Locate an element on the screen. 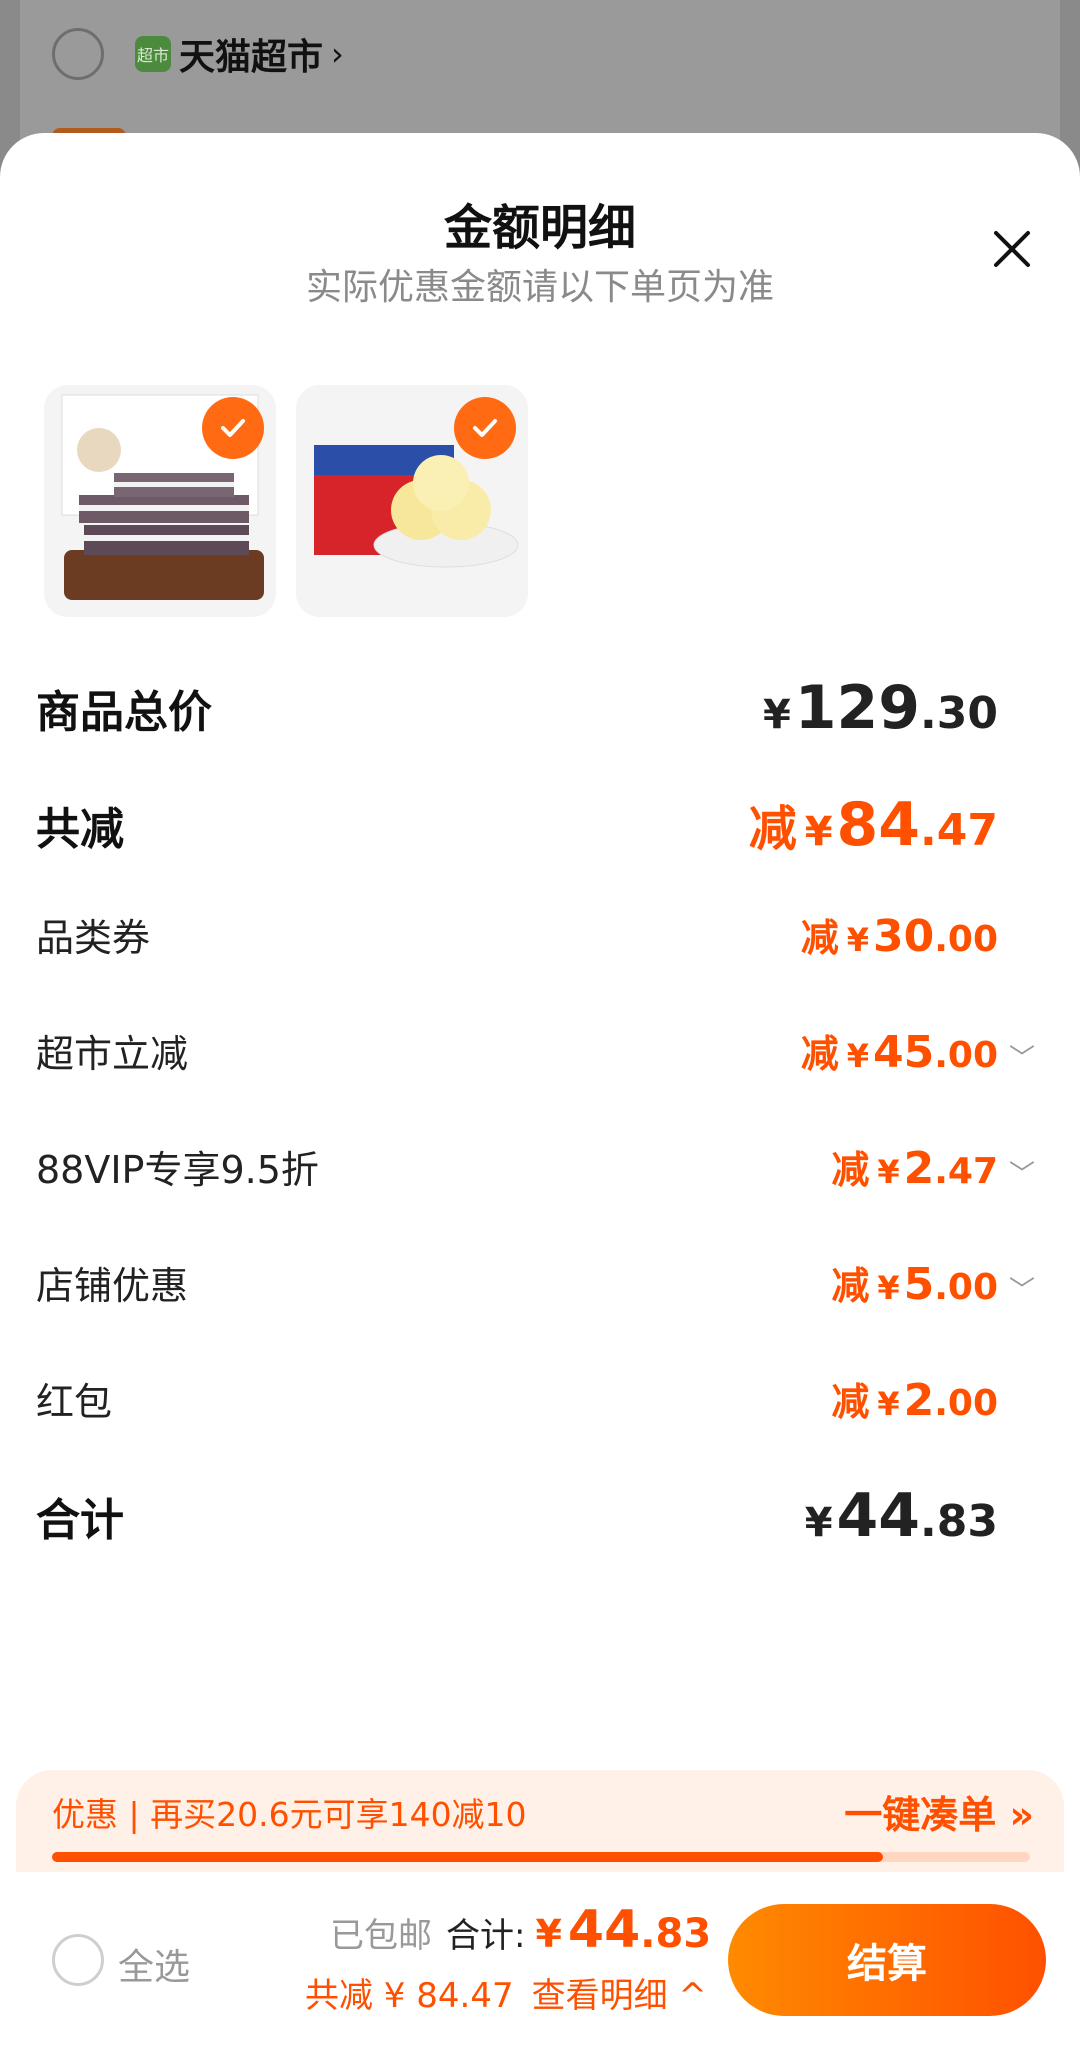  amount-integer: 30 is located at coordinates (903, 936).